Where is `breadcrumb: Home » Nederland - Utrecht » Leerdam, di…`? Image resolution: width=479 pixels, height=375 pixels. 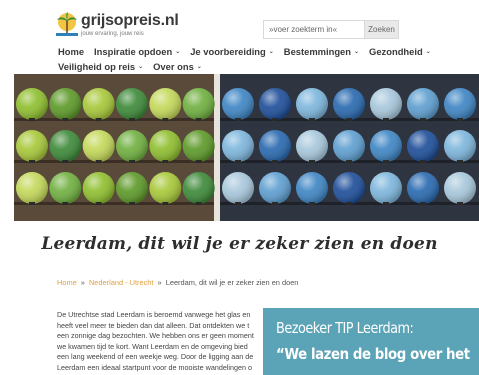 breadcrumb: Home » Nederland - Utrecht » Leerdam, di… is located at coordinates (177, 282).